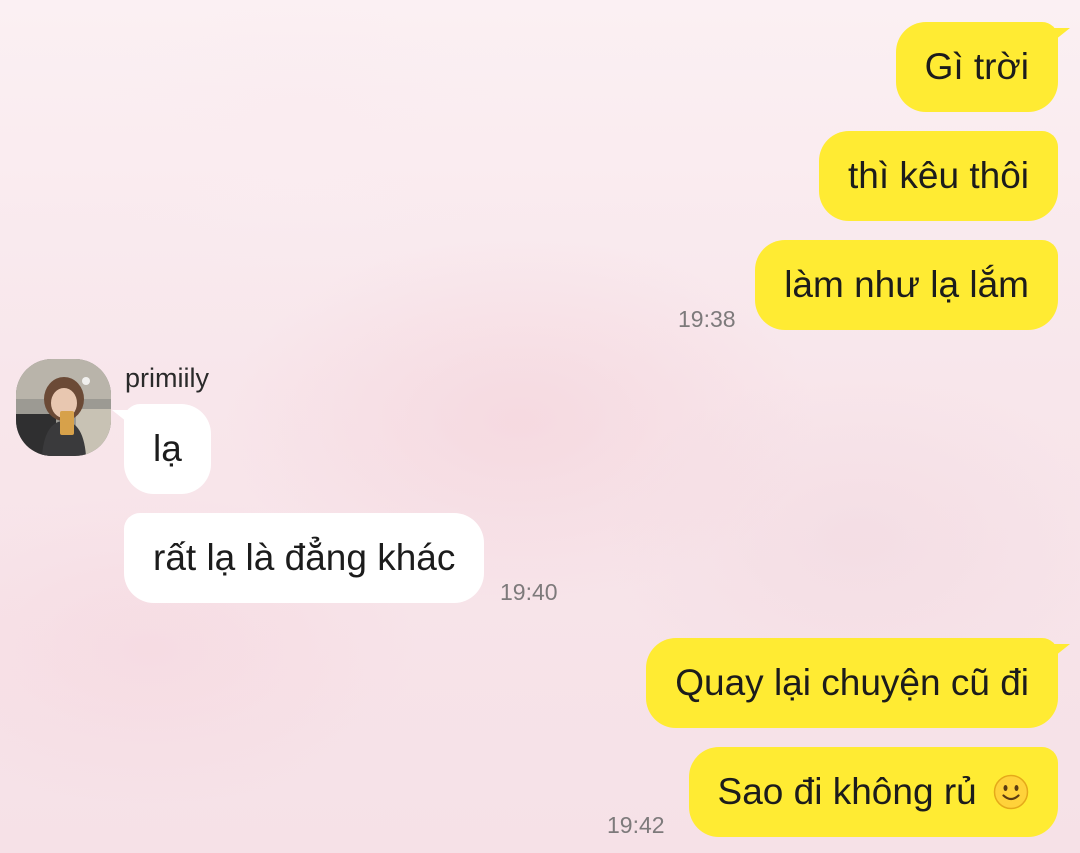  I want to click on avatar-photo, so click(63, 407).